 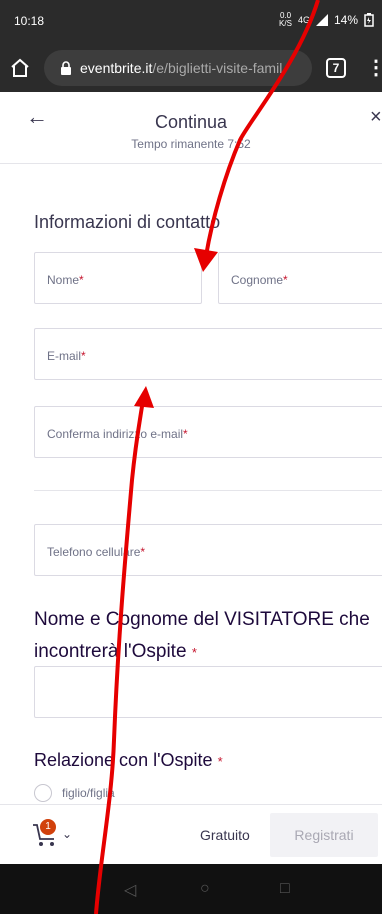 What do you see at coordinates (208, 354) in the screenshot?
I see `email-field: E-mail*` at bounding box center [208, 354].